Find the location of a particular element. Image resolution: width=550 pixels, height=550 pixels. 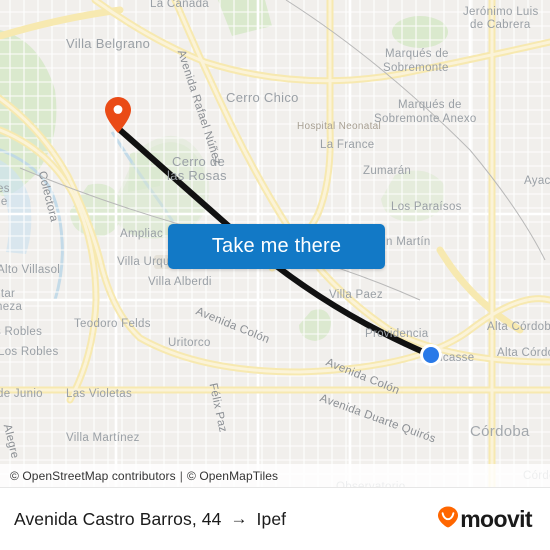

trip-summary: Avenida Castro Barros, 44 → Ipef is located at coordinates (150, 519).